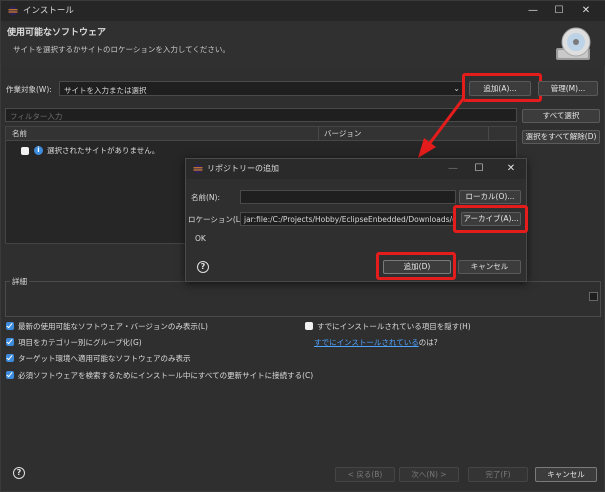  I want to click on name-label: 名前(N):, so click(205, 197).